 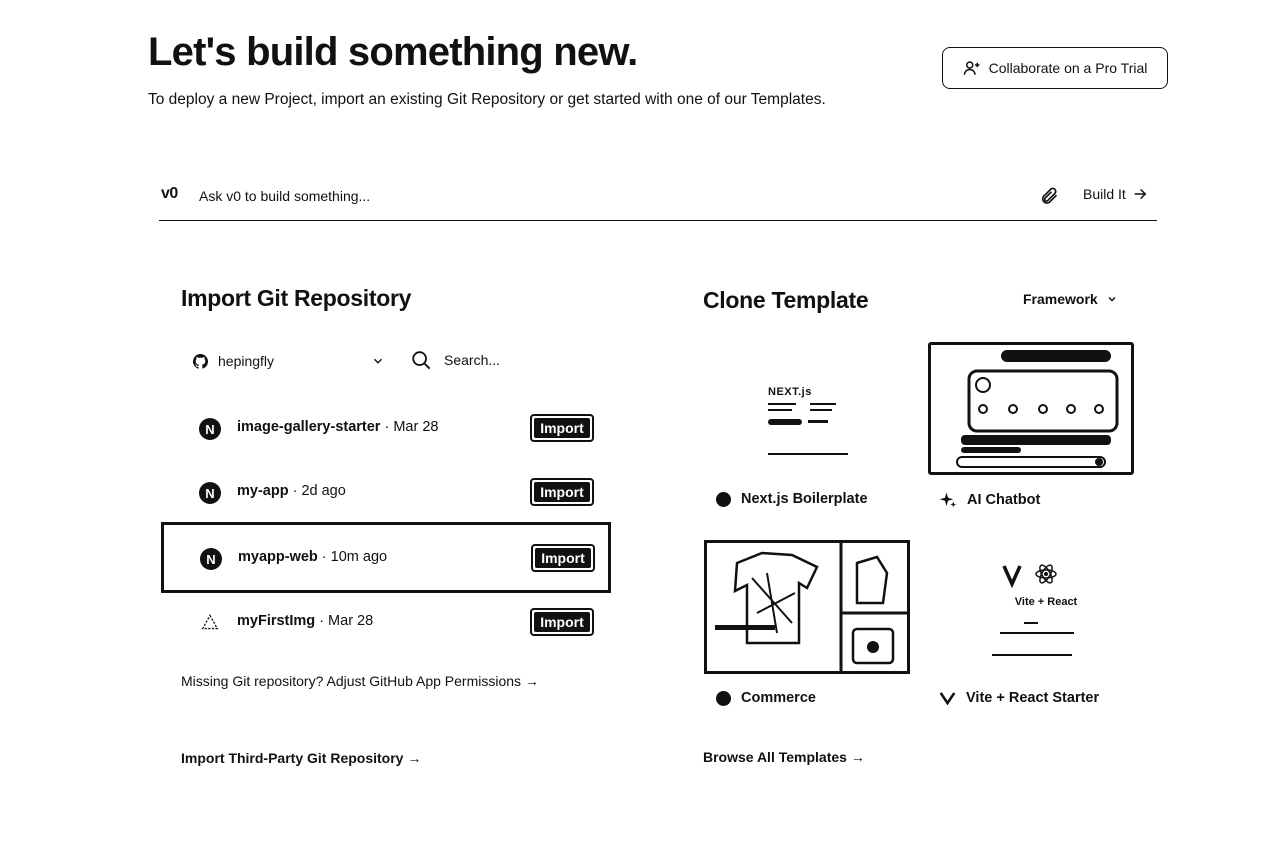 What do you see at coordinates (386, 493) in the screenshot?
I see `repo-row: N my-app · 2d ago Import` at bounding box center [386, 493].